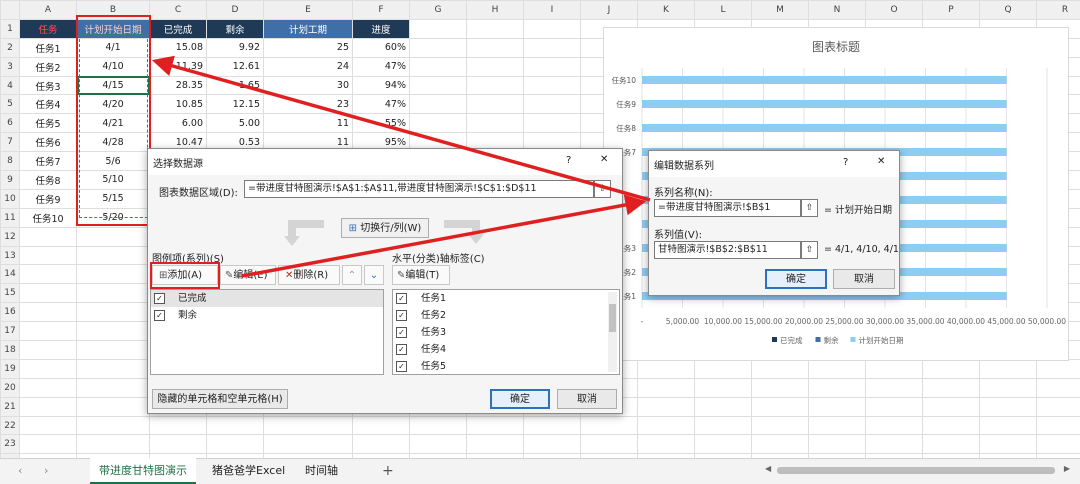  What do you see at coordinates (178, 10) in the screenshot?
I see `column-header: C` at bounding box center [178, 10].